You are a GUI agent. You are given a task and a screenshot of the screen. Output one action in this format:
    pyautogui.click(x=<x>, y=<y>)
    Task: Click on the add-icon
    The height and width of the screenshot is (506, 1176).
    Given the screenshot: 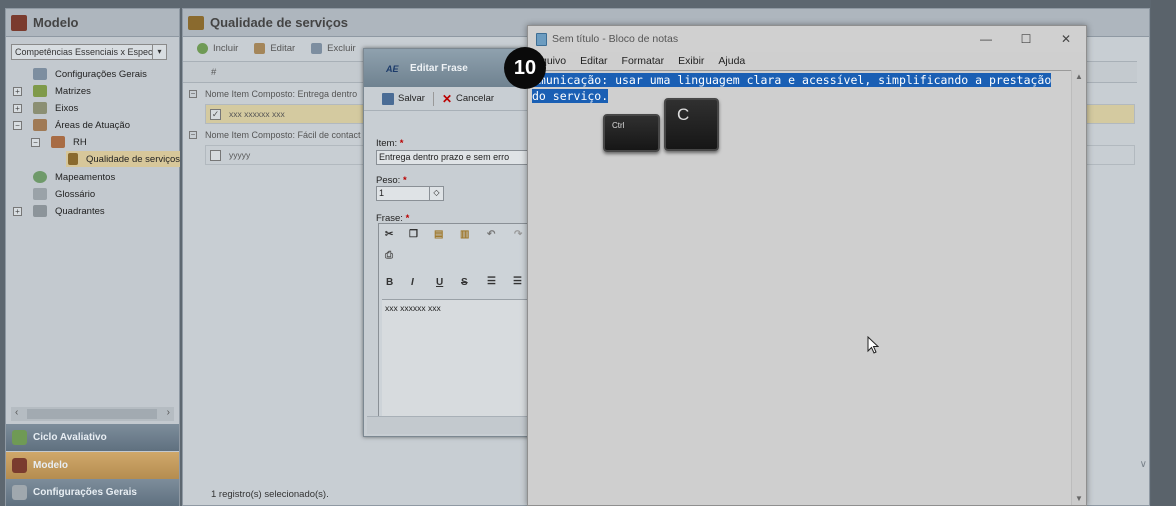 What is the action you would take?
    pyautogui.click(x=202, y=48)
    